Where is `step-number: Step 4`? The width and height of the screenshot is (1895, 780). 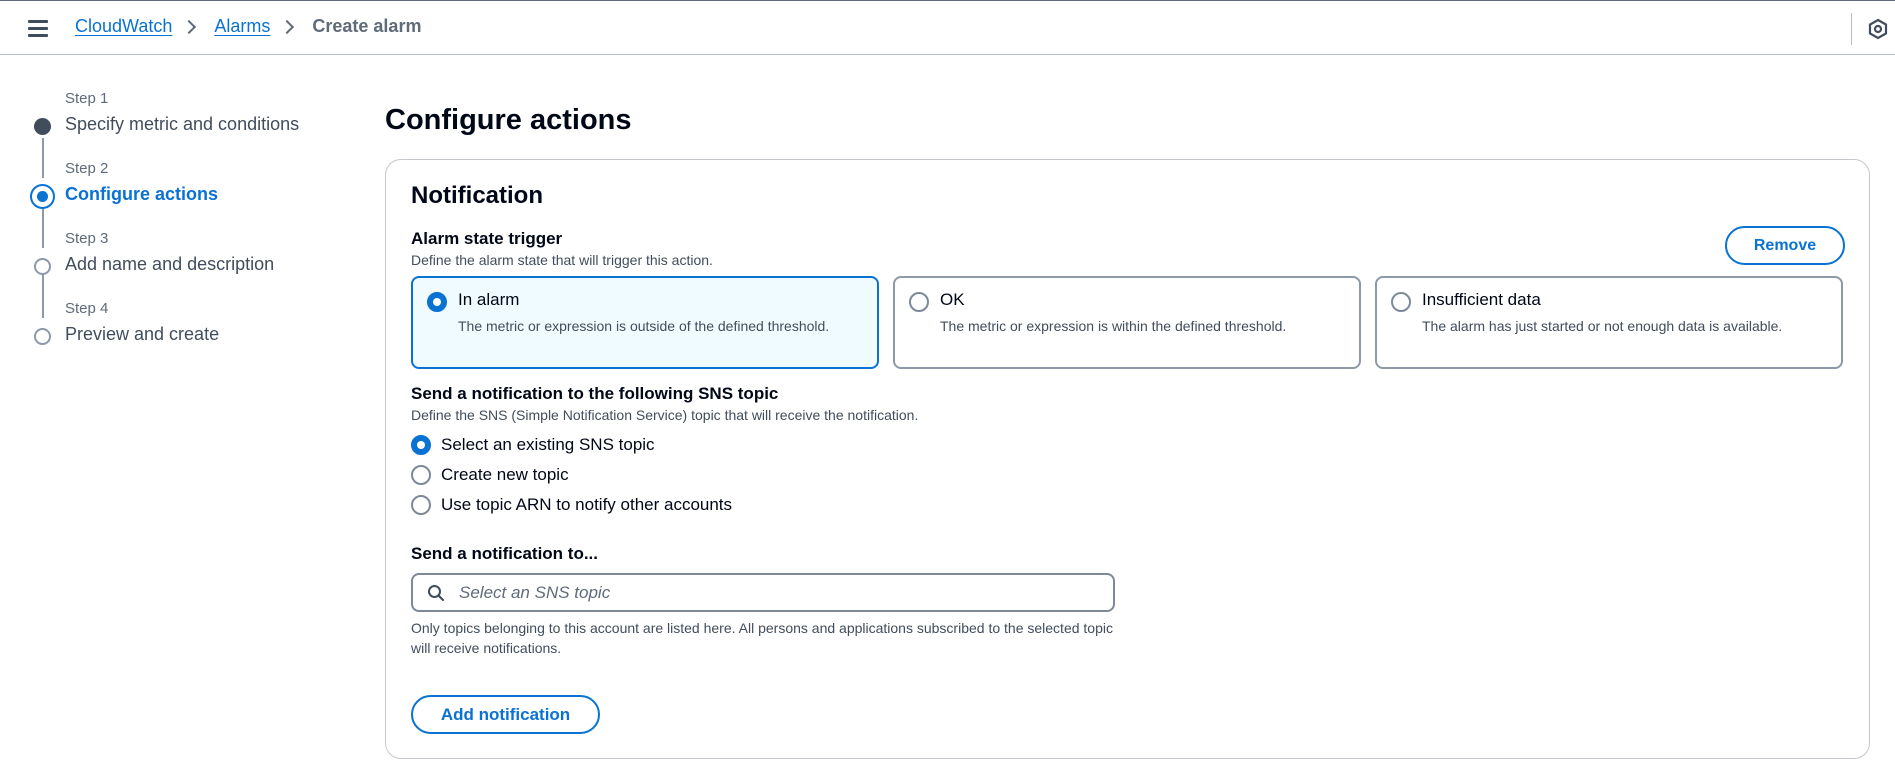 step-number: Step 4 is located at coordinates (87, 308).